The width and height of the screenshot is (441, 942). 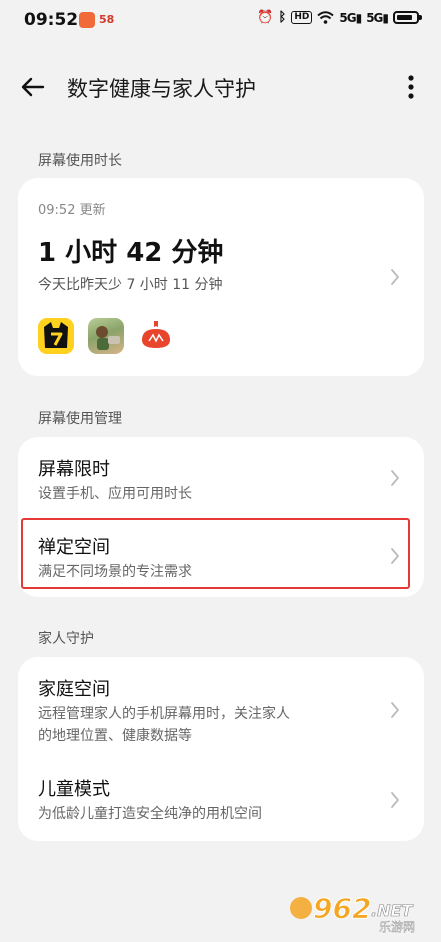 What do you see at coordinates (74, 469) in the screenshot?
I see `screen-limit-title: 屏幕限时` at bounding box center [74, 469].